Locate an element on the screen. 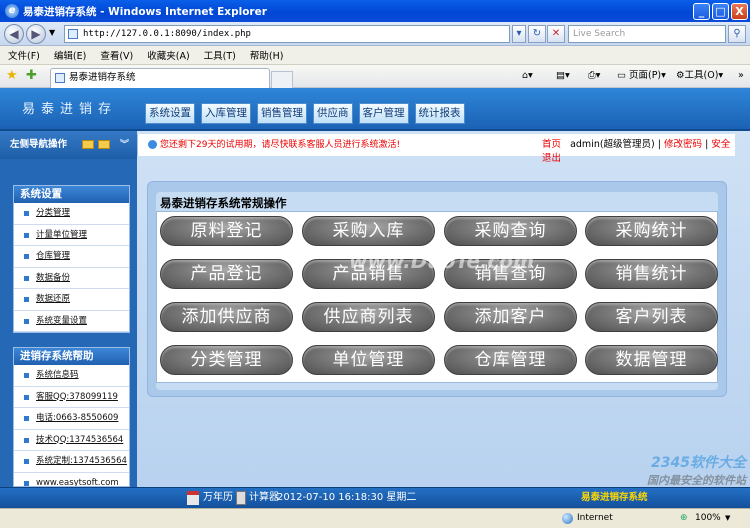  folder-open-icon is located at coordinates (104, 144).